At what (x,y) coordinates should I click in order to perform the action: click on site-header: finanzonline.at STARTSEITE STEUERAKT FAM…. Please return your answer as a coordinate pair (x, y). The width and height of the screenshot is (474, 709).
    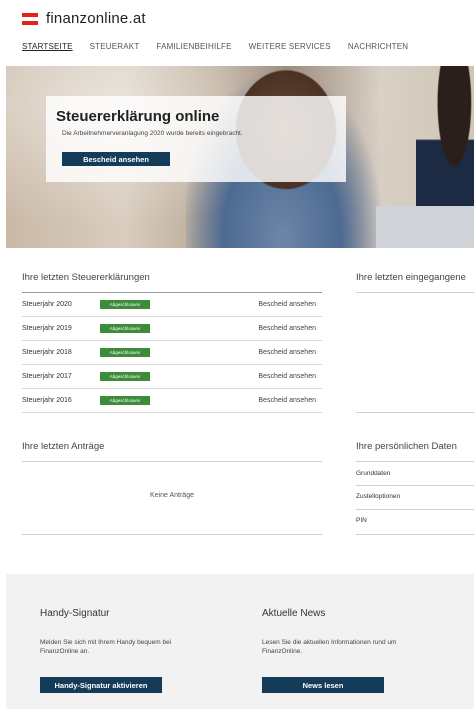
    Looking at the image, I should click on (237, 33).